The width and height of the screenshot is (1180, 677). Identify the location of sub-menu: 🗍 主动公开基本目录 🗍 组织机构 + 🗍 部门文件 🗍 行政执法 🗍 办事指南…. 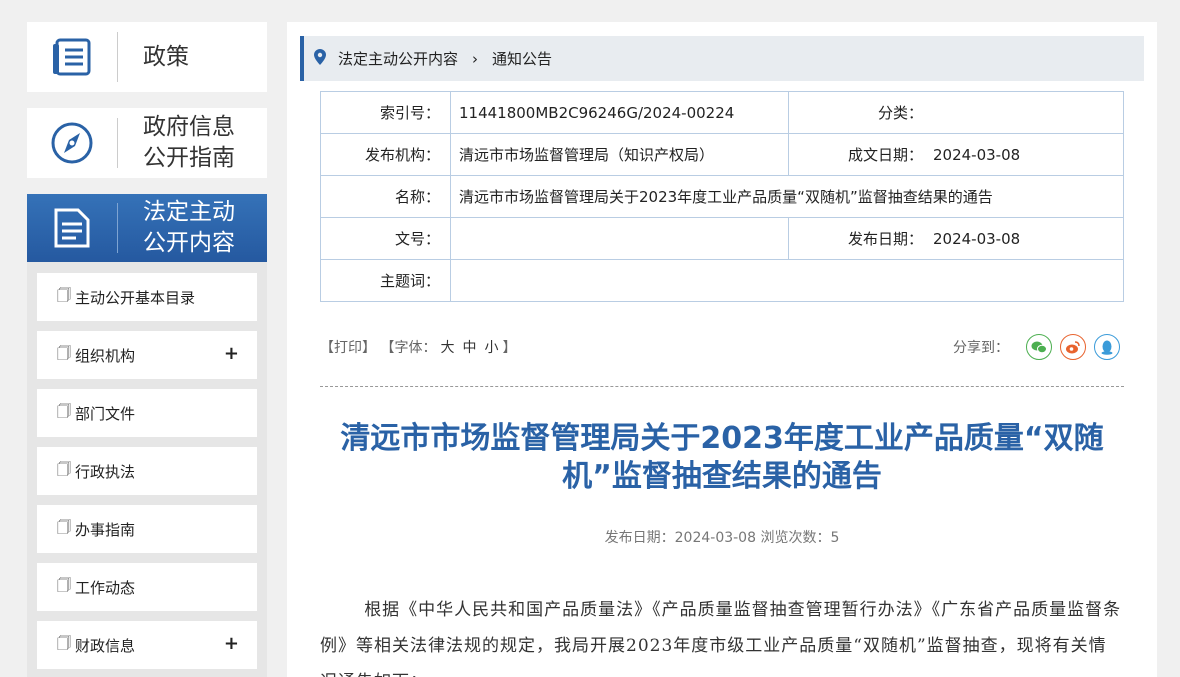
(147, 469).